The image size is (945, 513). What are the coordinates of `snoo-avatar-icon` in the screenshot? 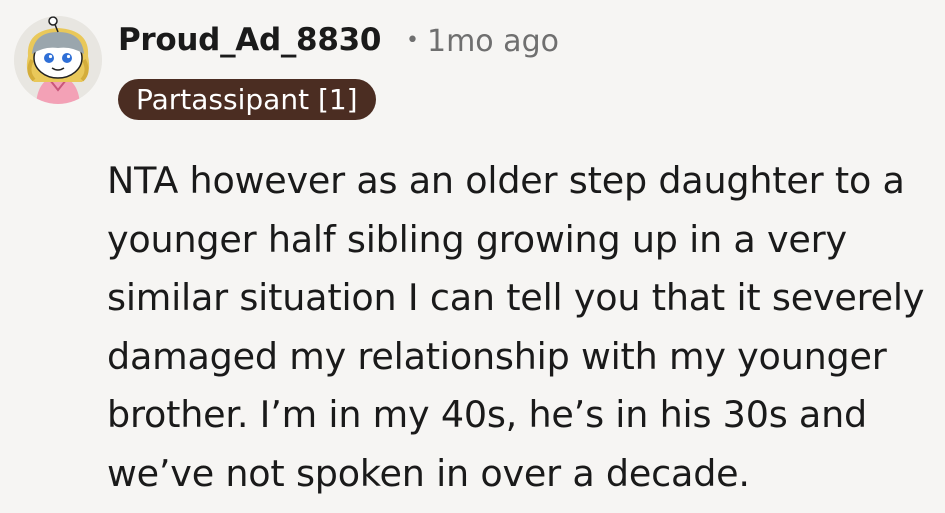 It's located at (58, 60).